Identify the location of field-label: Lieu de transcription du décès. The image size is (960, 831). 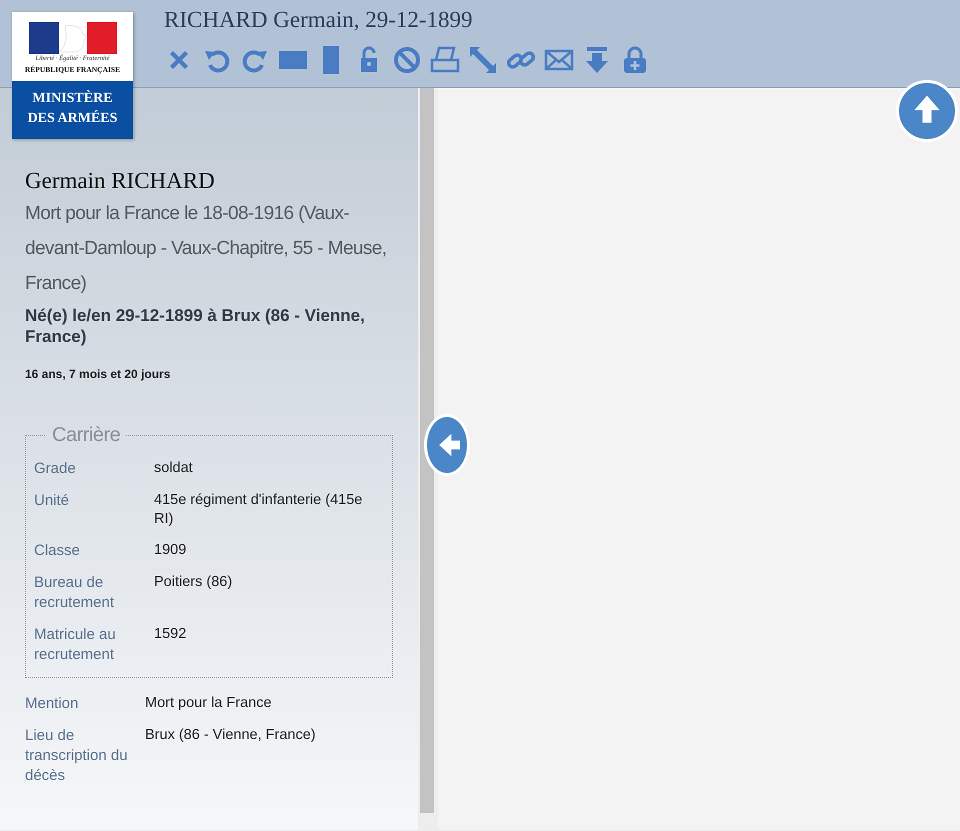
(77, 756).